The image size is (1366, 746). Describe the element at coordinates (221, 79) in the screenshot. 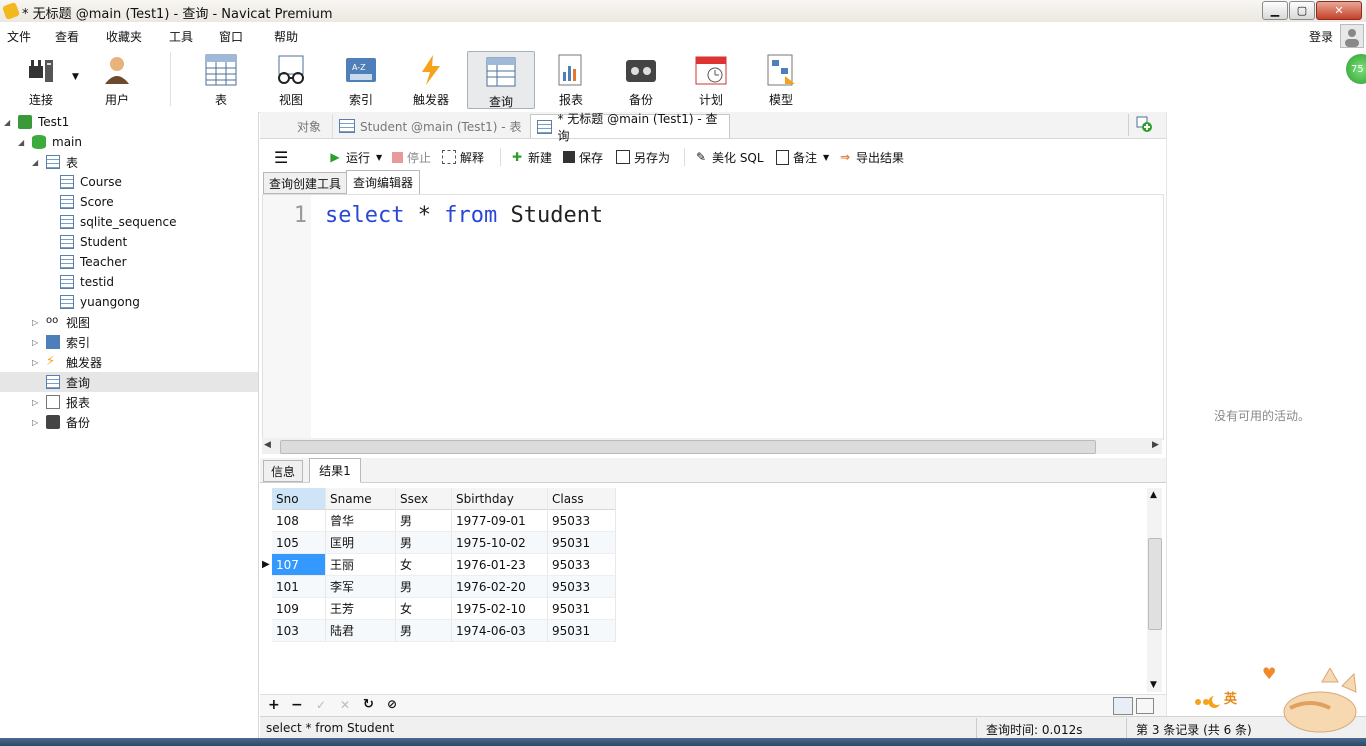

I see `table-button: 表` at that location.